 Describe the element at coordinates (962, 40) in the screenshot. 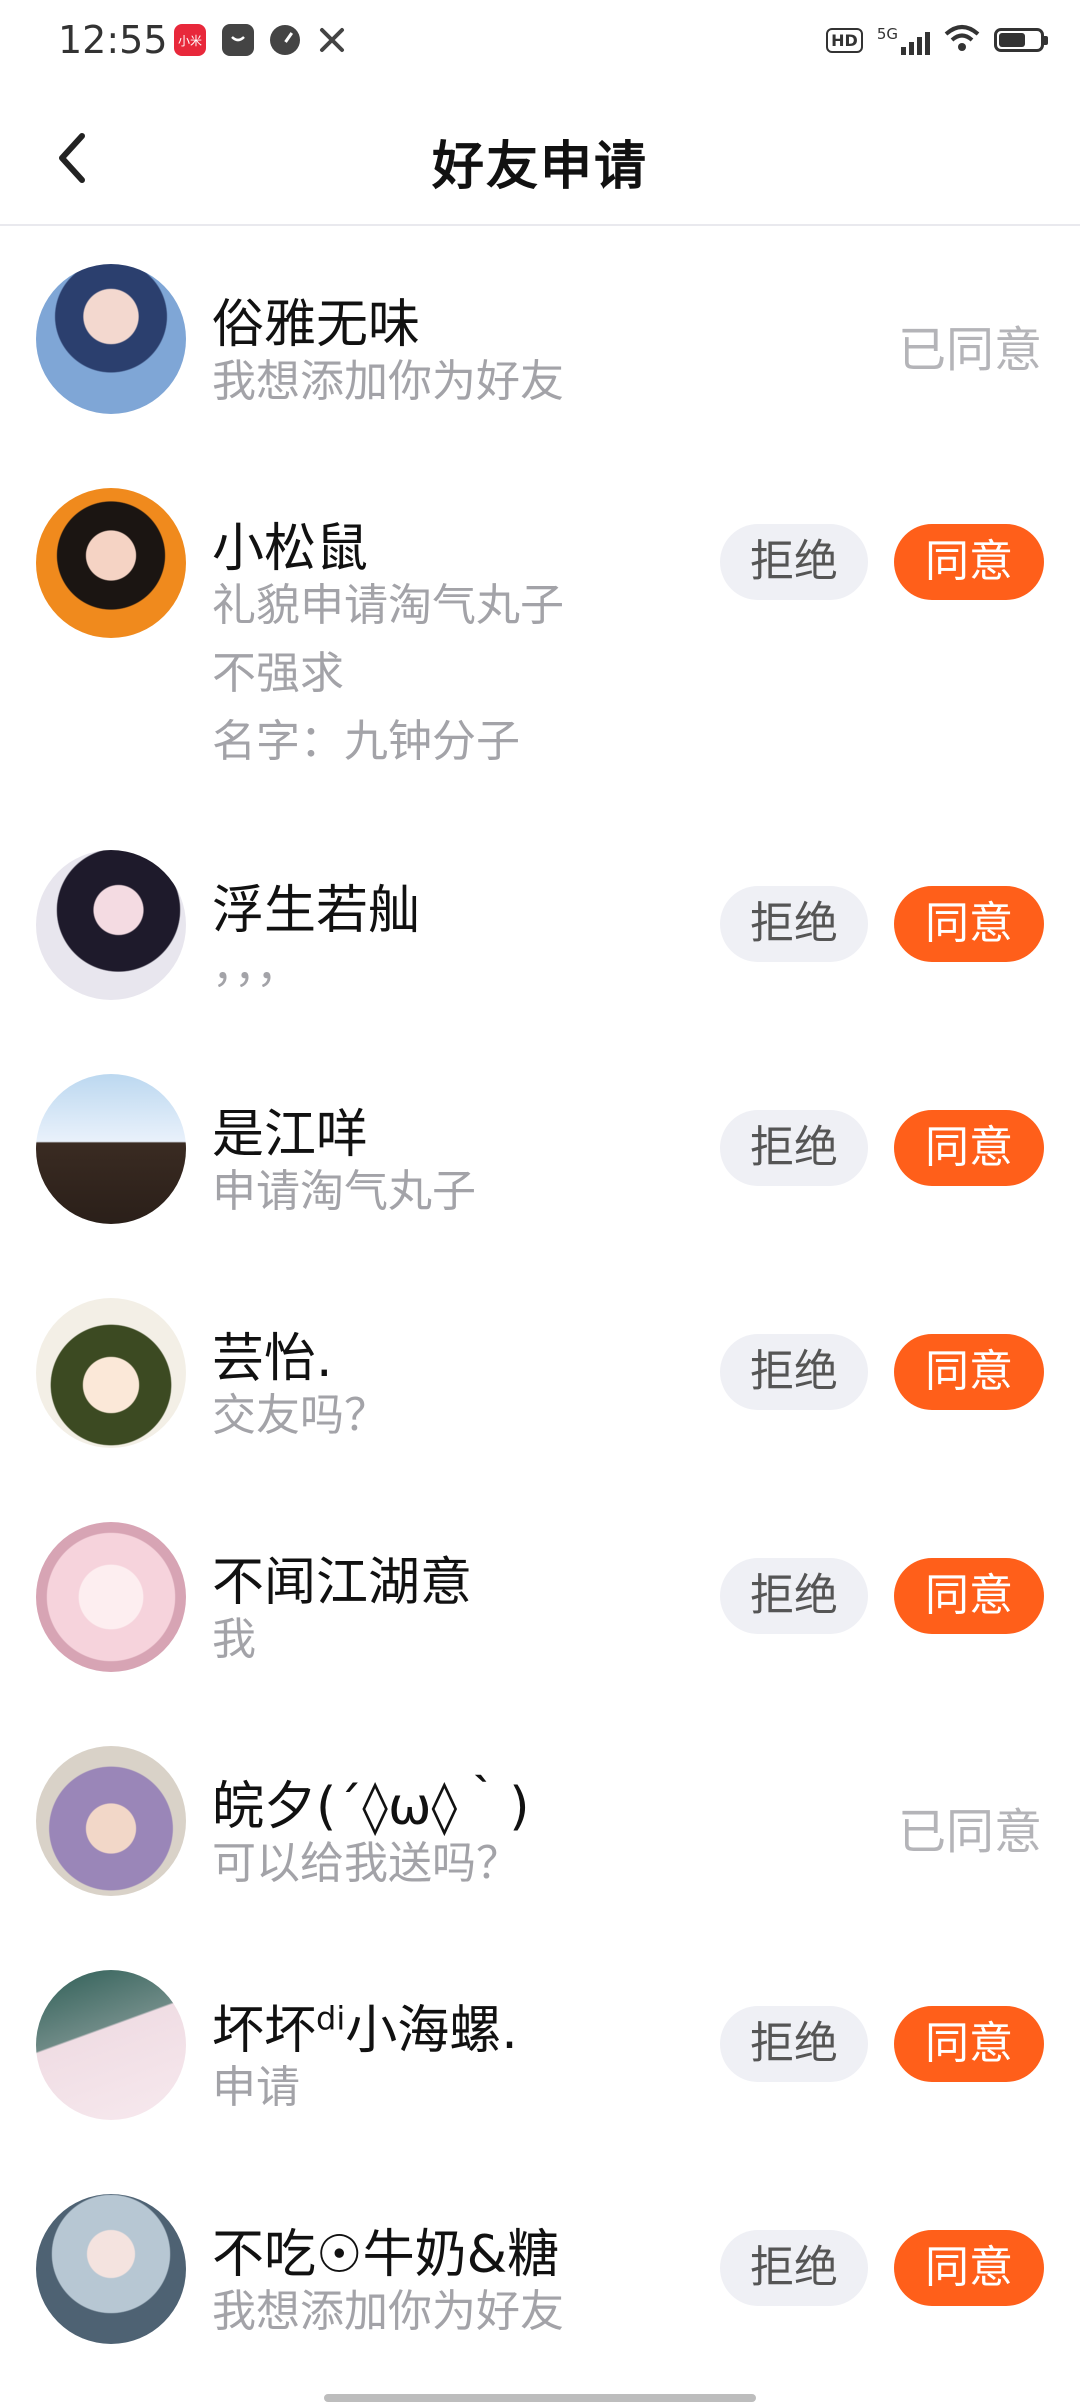

I see `wifi-icon` at that location.